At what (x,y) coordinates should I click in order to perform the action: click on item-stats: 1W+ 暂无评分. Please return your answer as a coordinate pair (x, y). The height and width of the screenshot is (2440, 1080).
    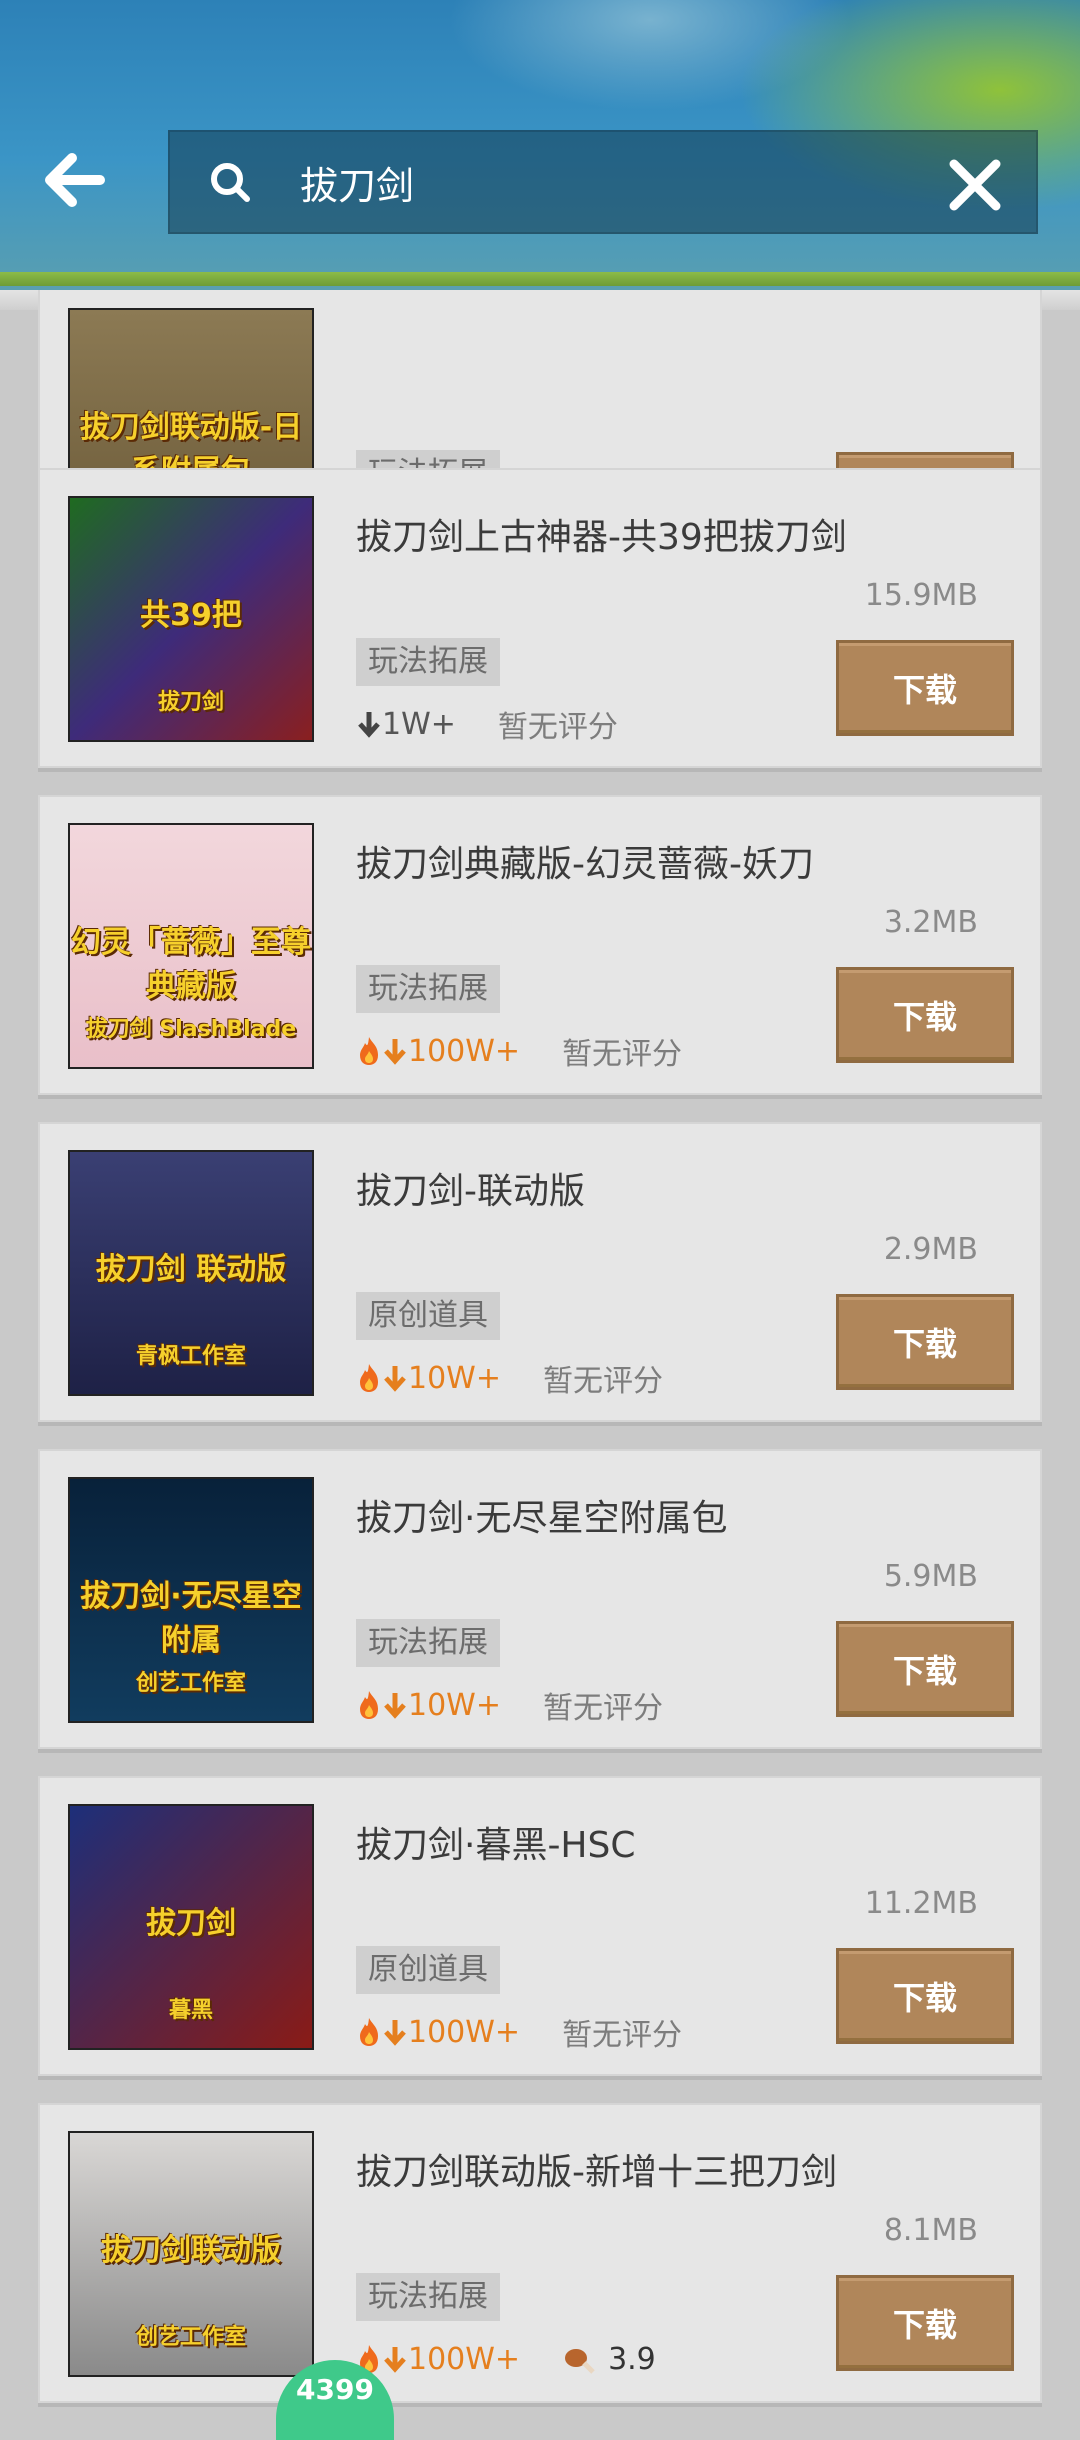
    Looking at the image, I should click on (487, 724).